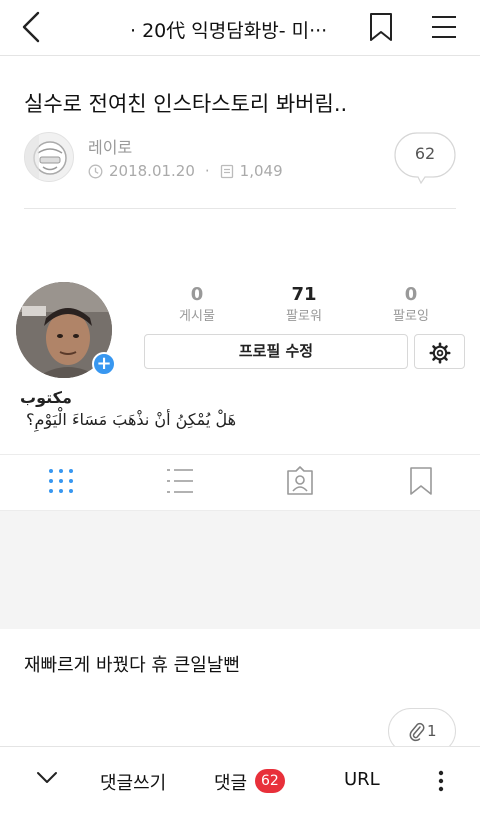 Image resolution: width=480 pixels, height=814 pixels. I want to click on add-story-icon: +, so click(104, 364).